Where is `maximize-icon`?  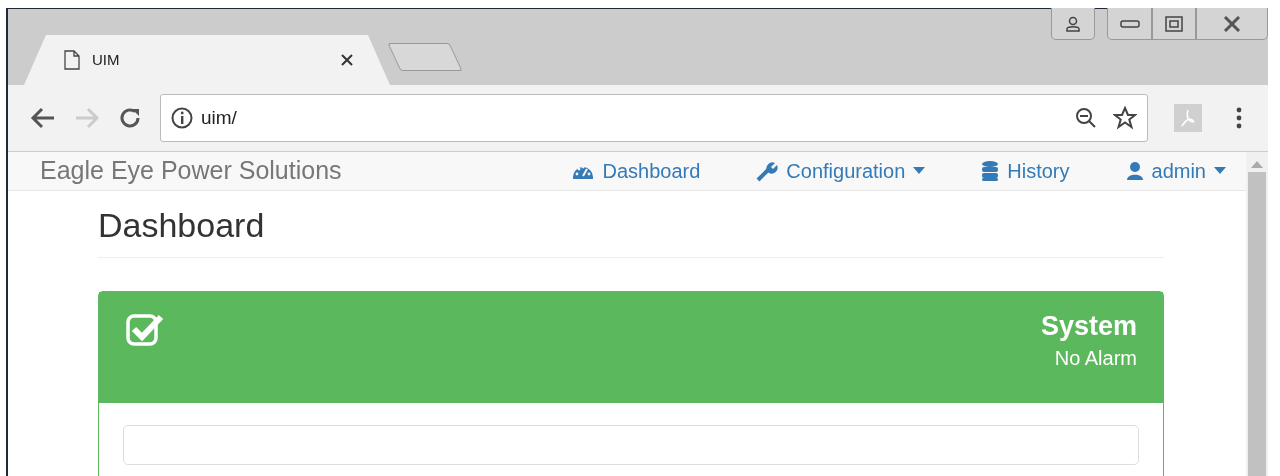 maximize-icon is located at coordinates (1174, 23).